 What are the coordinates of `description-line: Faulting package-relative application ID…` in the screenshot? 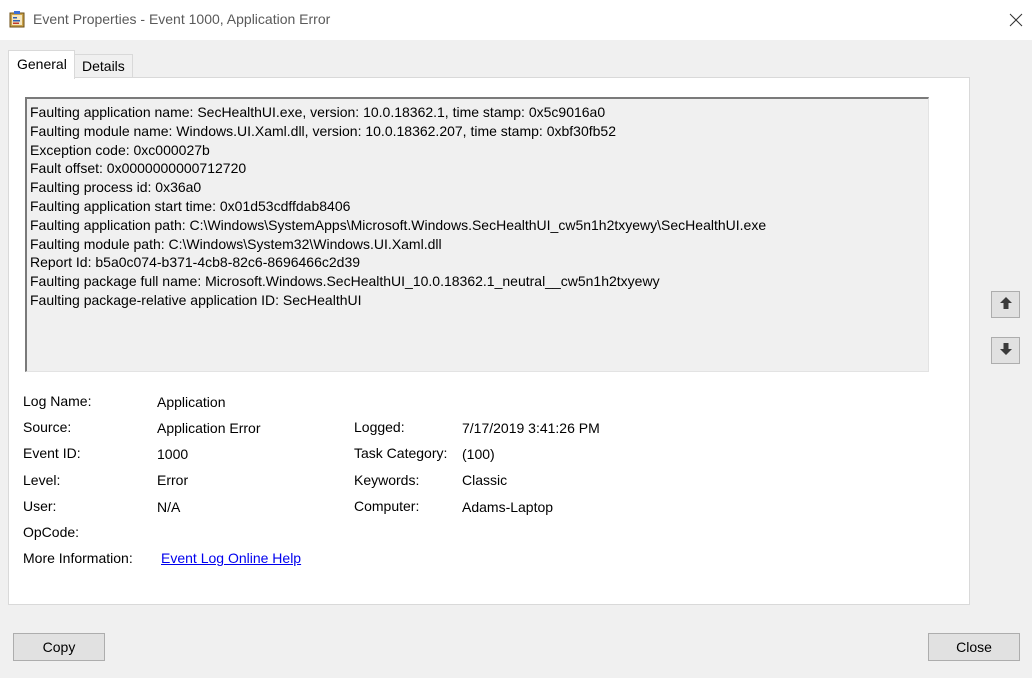 It's located at (196, 299).